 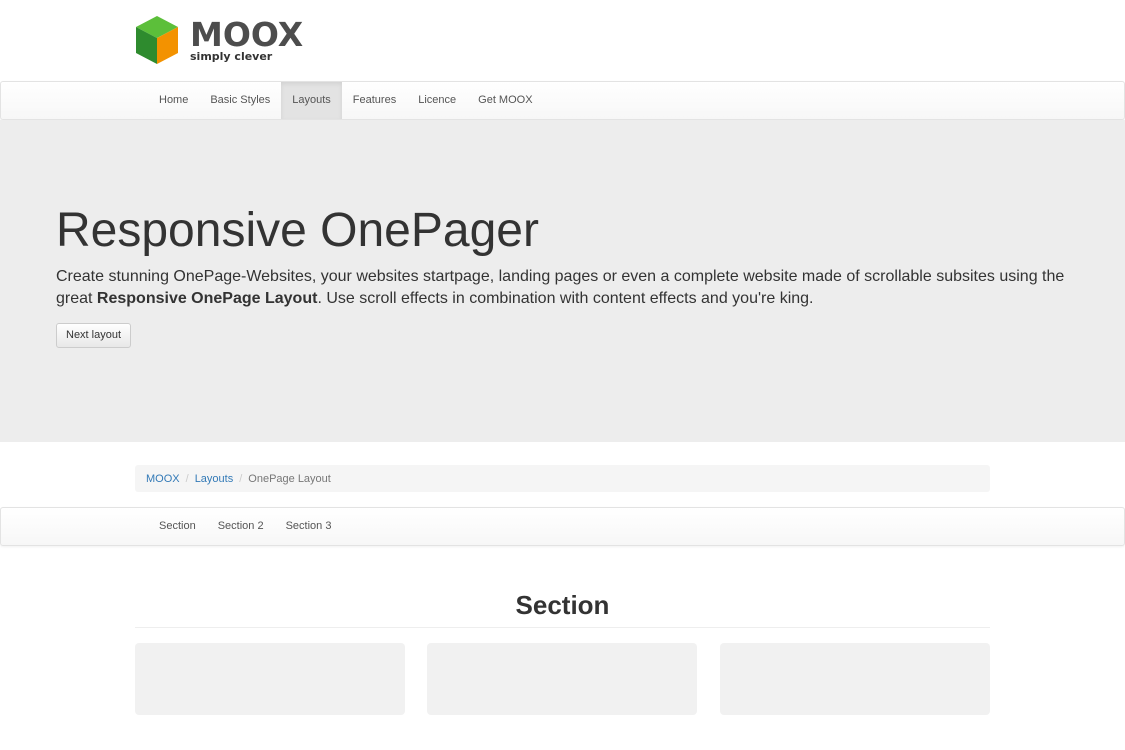 What do you see at coordinates (163, 479) in the screenshot?
I see `breadcrumb-moox: MOOX` at bounding box center [163, 479].